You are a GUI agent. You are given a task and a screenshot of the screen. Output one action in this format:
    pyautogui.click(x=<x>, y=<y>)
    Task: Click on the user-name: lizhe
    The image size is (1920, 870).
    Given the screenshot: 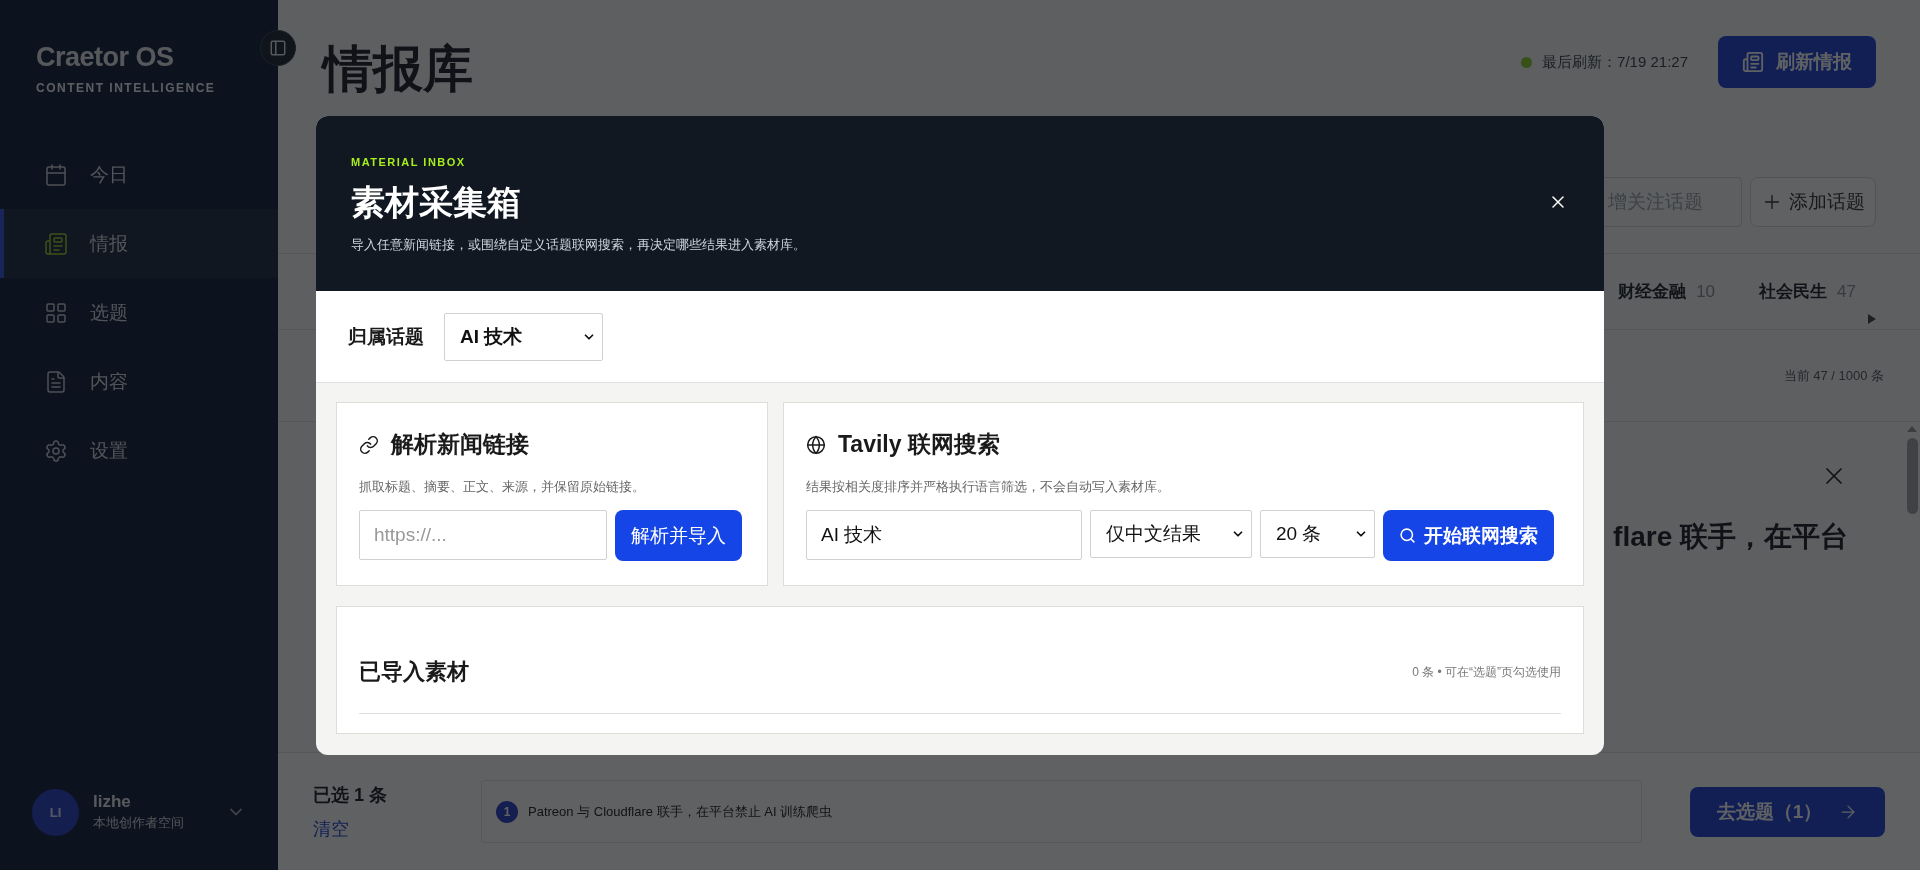 What is the action you would take?
    pyautogui.click(x=112, y=802)
    